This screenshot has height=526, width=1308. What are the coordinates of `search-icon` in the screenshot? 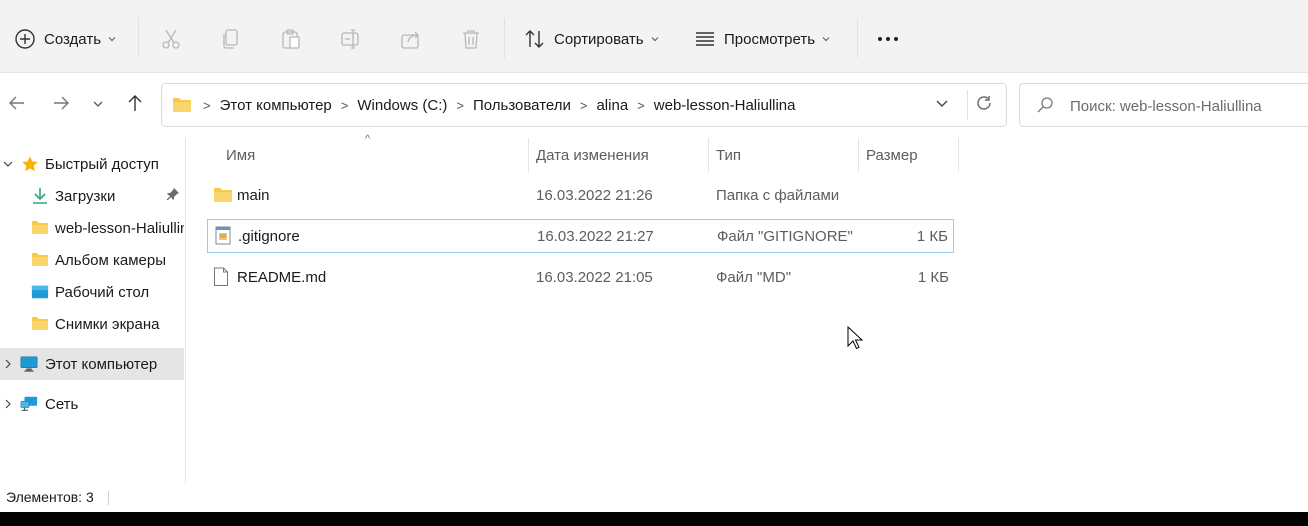 It's located at (1045, 107).